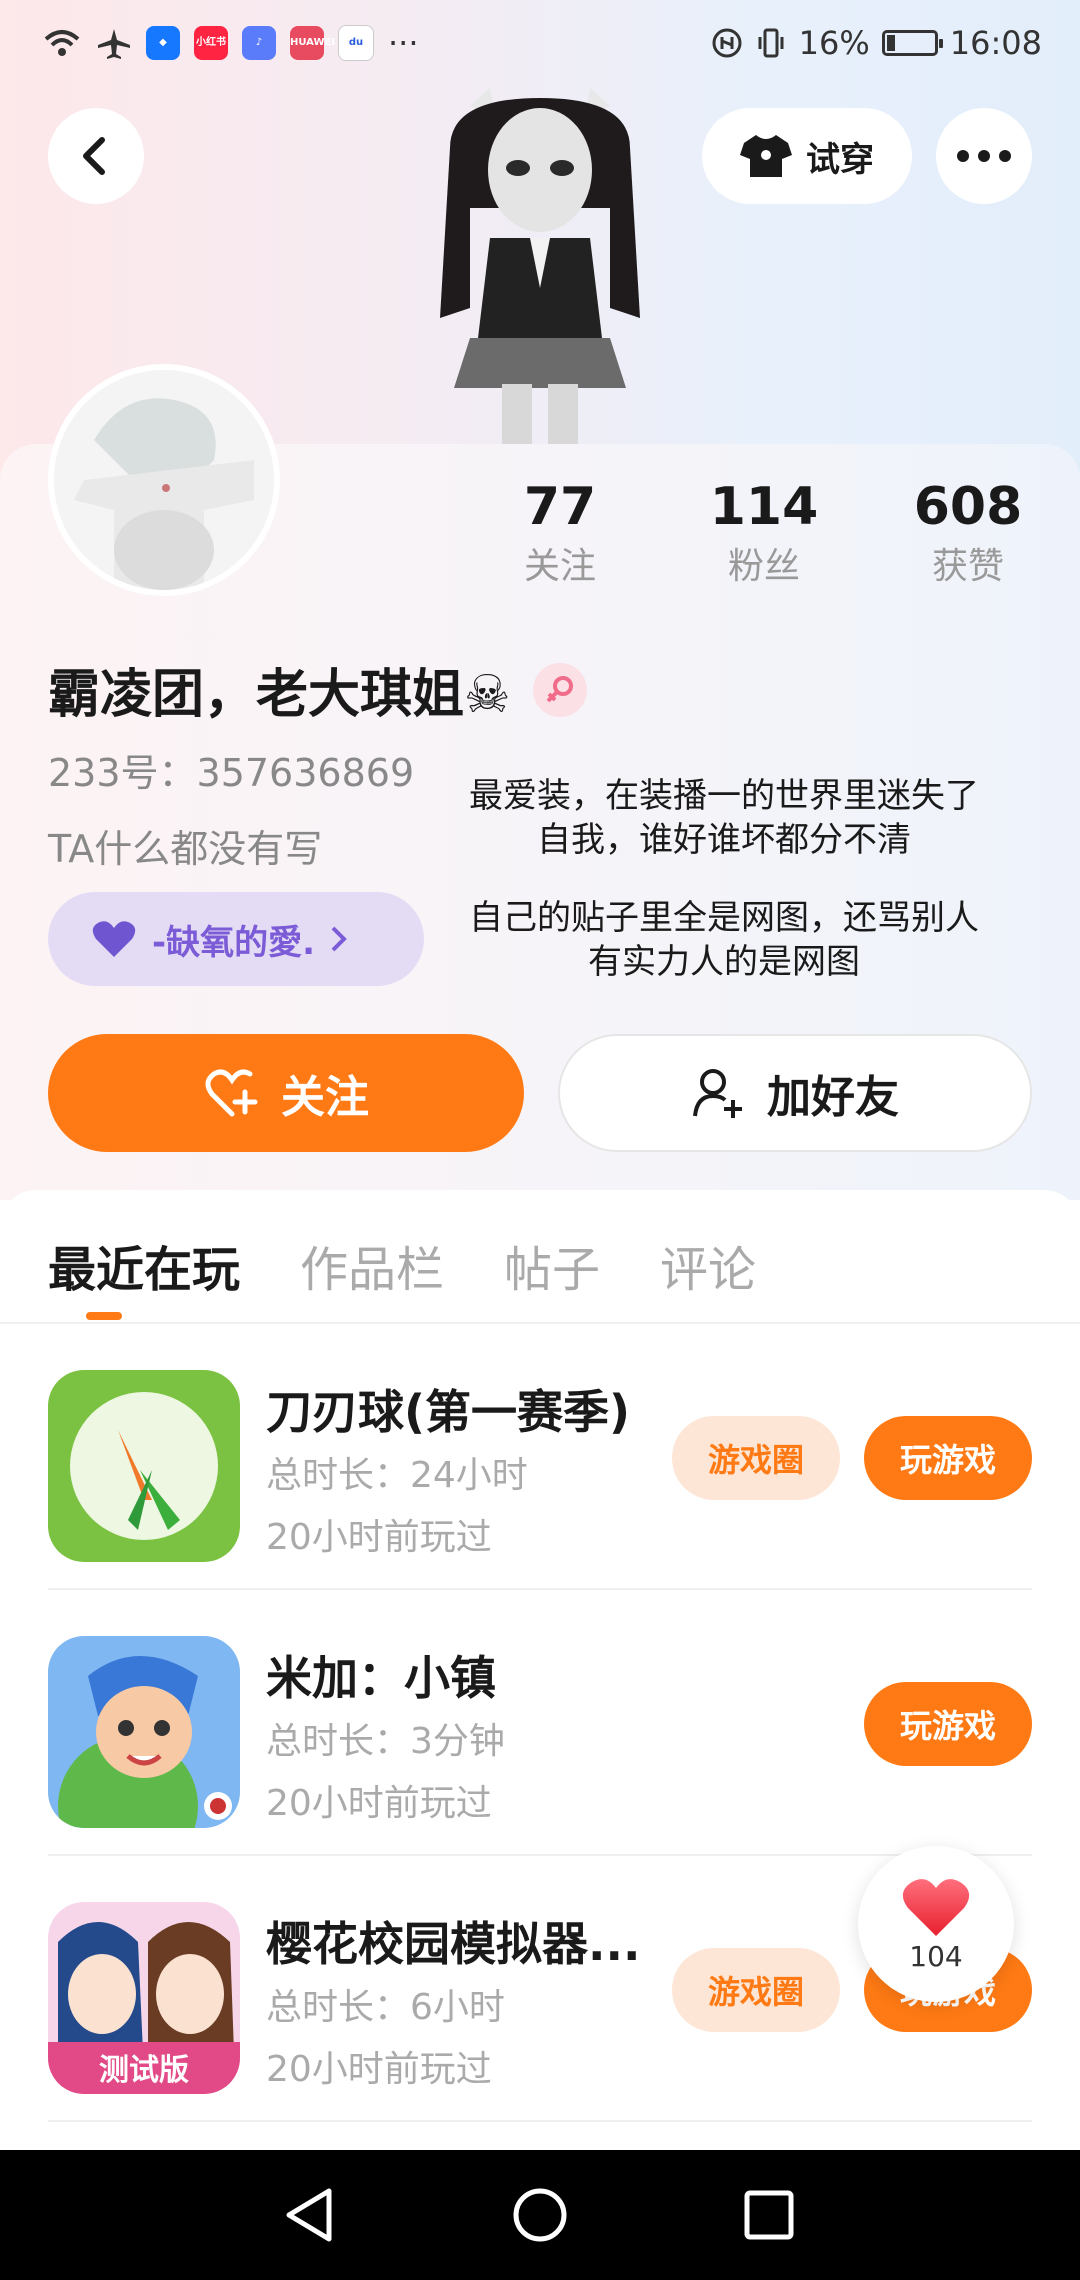  I want to click on circle-home-icon, so click(540, 2215).